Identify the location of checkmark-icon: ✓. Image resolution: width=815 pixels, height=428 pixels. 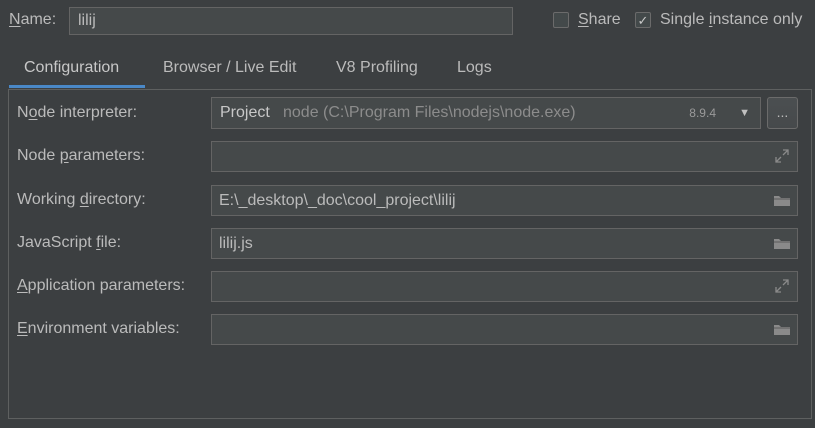
(643, 20).